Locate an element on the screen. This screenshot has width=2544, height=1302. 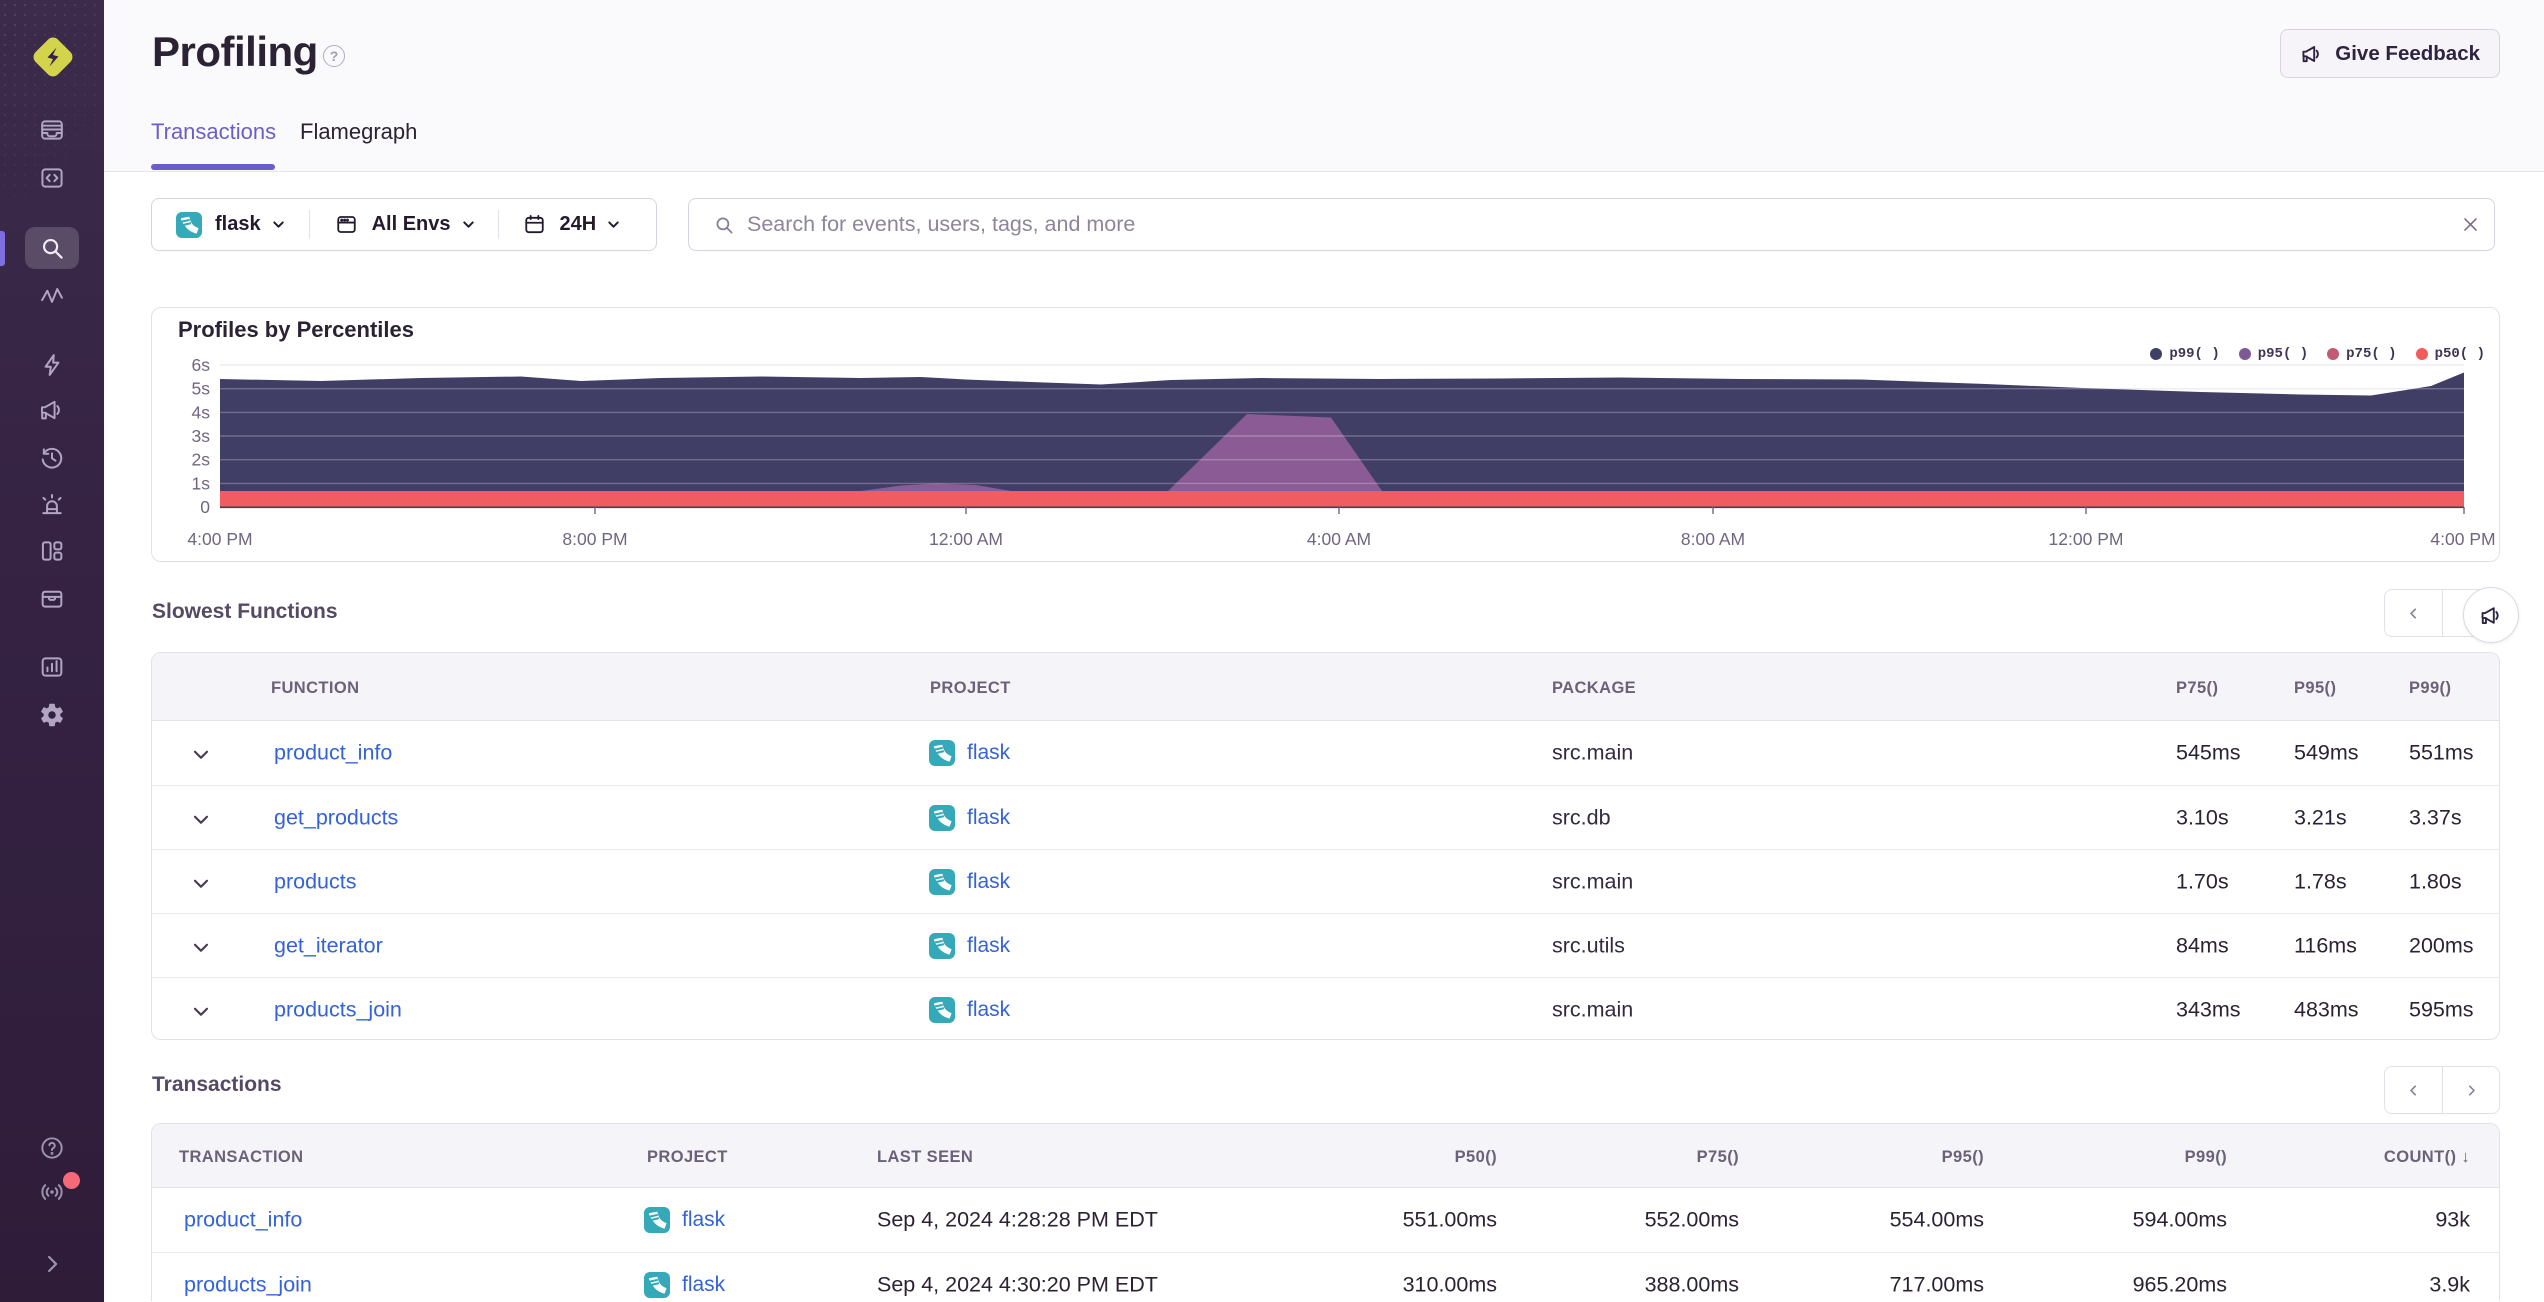
svg-text: 6s is located at coordinates (201, 365).